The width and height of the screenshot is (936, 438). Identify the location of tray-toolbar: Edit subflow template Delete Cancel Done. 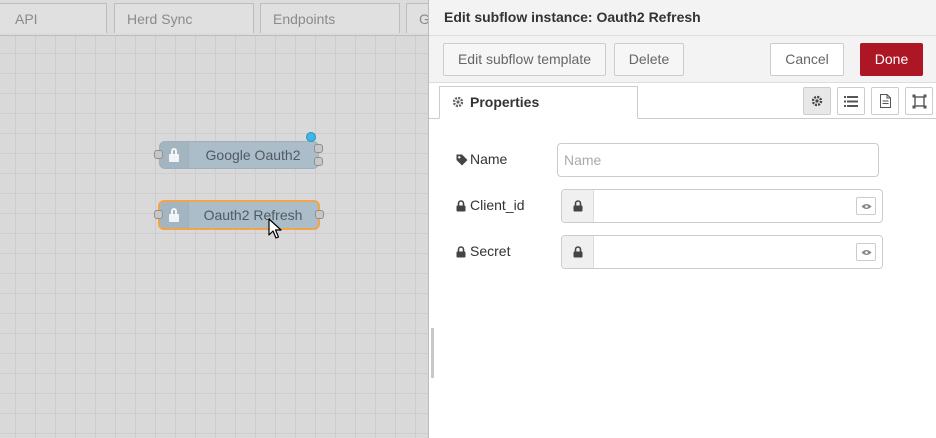
(682, 59).